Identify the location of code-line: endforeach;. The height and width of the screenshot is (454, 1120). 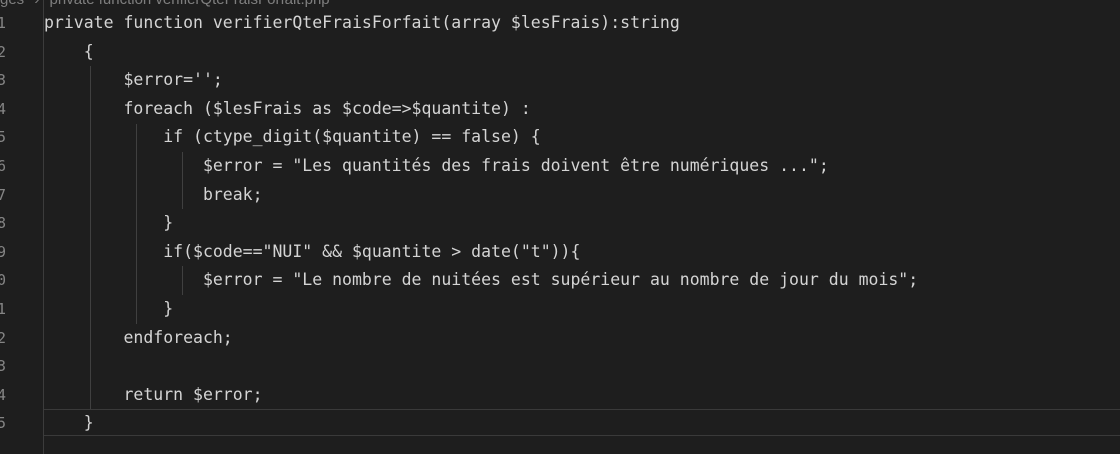
(582, 338).